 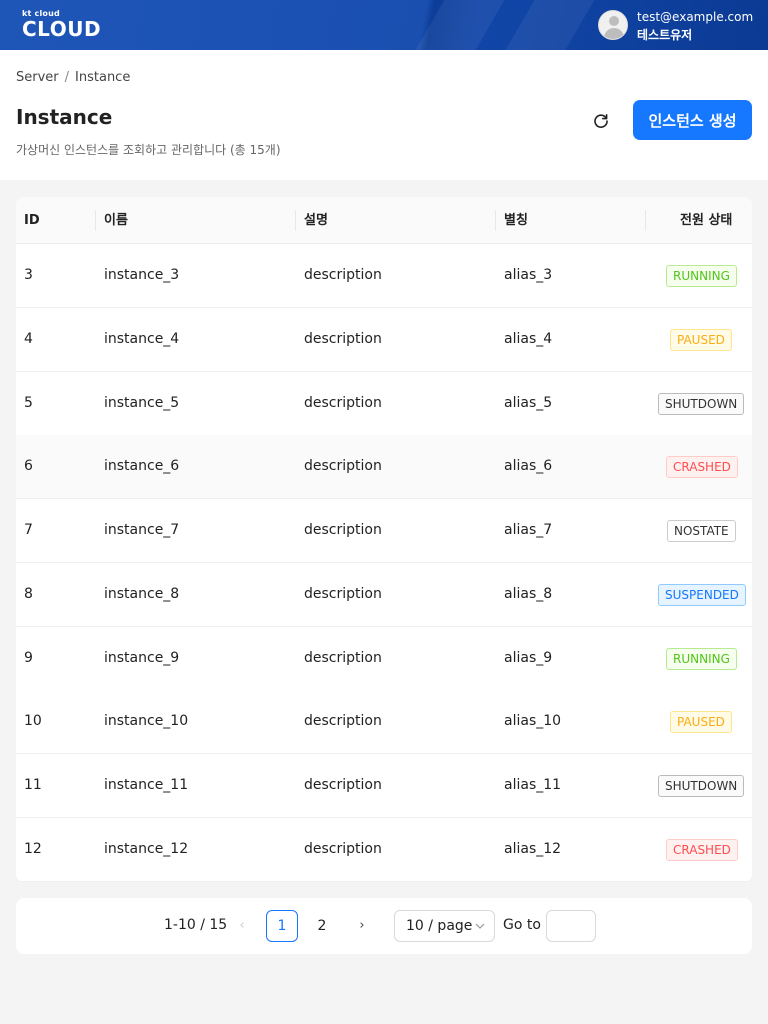 I want to click on cell-name: instance_9, so click(x=142, y=658).